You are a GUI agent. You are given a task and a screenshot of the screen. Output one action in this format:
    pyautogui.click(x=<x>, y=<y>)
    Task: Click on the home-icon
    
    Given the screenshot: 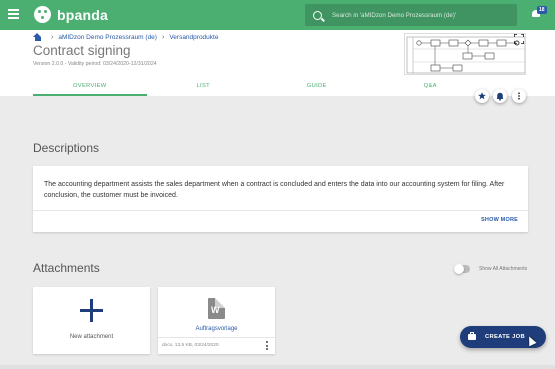 What is the action you would take?
    pyautogui.click(x=37, y=37)
    